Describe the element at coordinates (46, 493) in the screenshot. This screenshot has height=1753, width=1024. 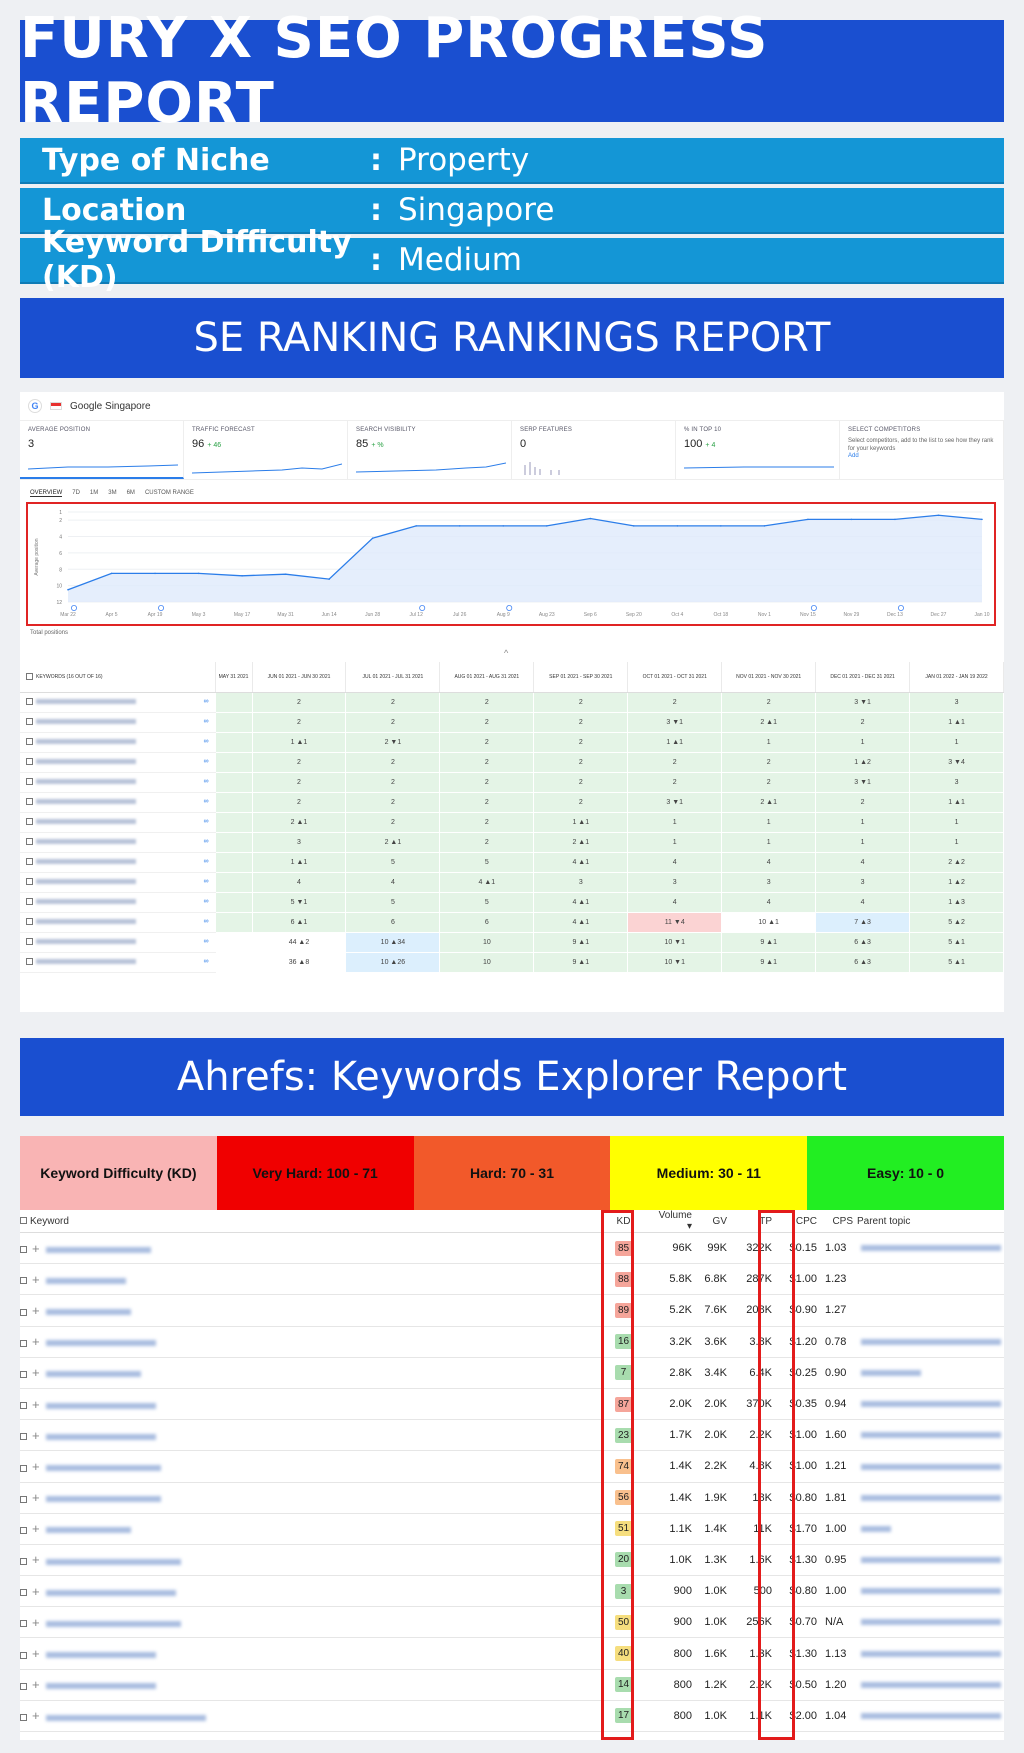
I see `tab-overview: OVERVIEW` at that location.